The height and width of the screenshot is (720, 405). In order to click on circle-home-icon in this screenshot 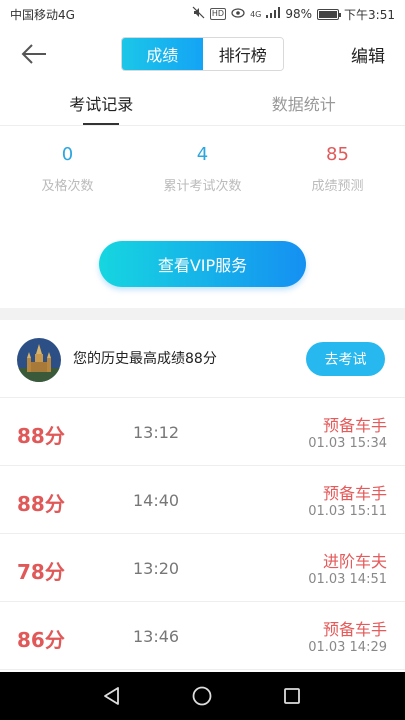, I will do `click(202, 696)`.